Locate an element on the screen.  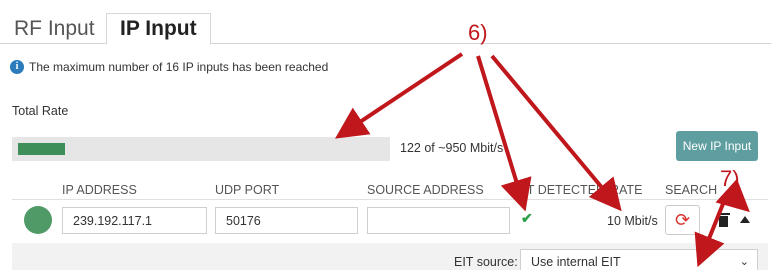
arrow-to-row-rate is located at coordinates (556, 133).